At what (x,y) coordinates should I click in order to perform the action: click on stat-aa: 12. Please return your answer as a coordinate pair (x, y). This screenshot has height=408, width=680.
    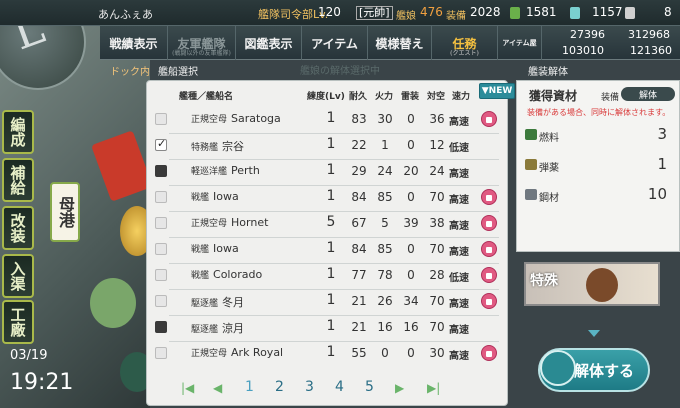
    Looking at the image, I should click on (437, 145).